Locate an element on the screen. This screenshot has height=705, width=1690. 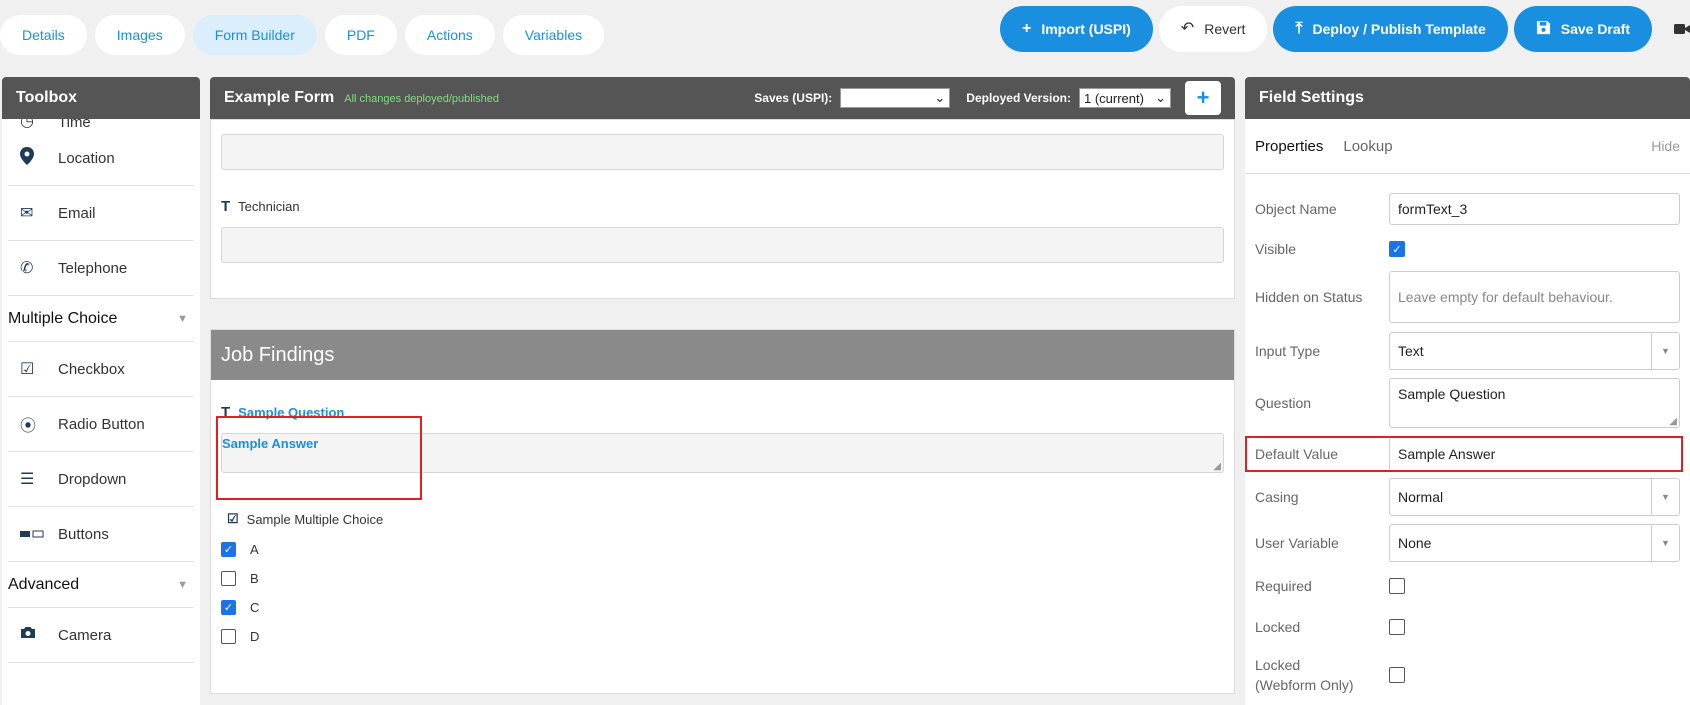
selected-field-highlight is located at coordinates (319, 458).